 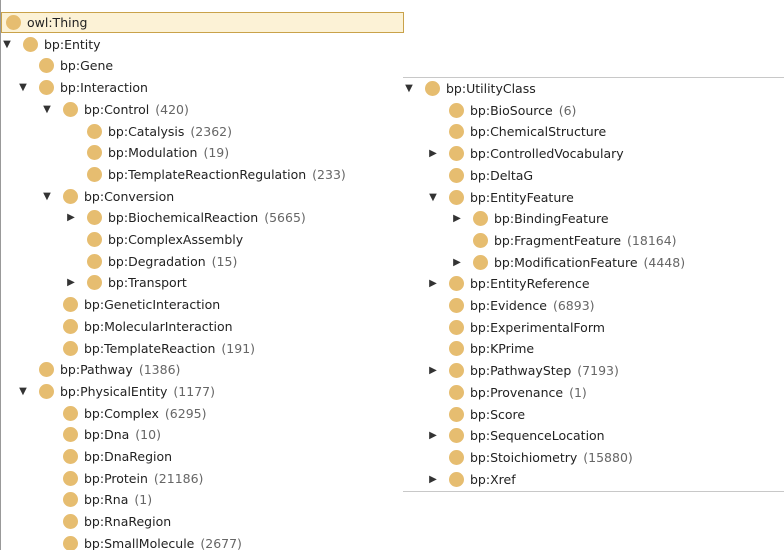 I want to click on tree-node-small-molecule: bp:SmallMolecule (2677), so click(x=202, y=541).